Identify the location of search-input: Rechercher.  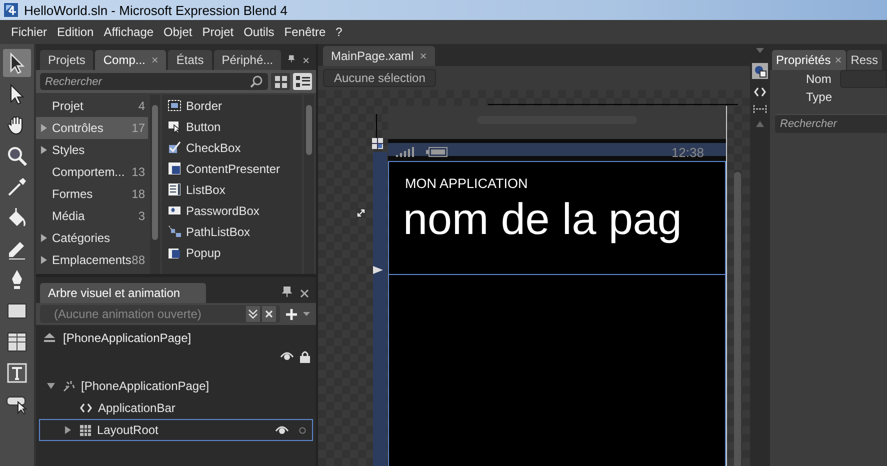
(831, 124).